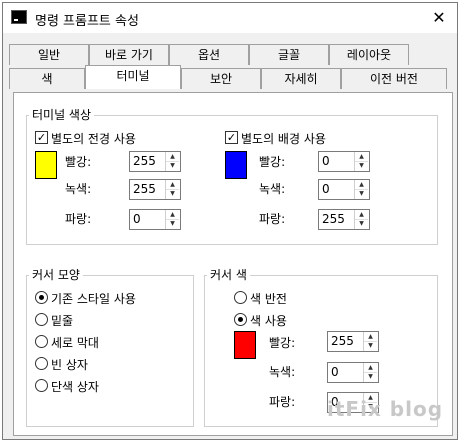 The height and width of the screenshot is (444, 462). I want to click on cursor-shape-radio-underline, so click(41, 319).